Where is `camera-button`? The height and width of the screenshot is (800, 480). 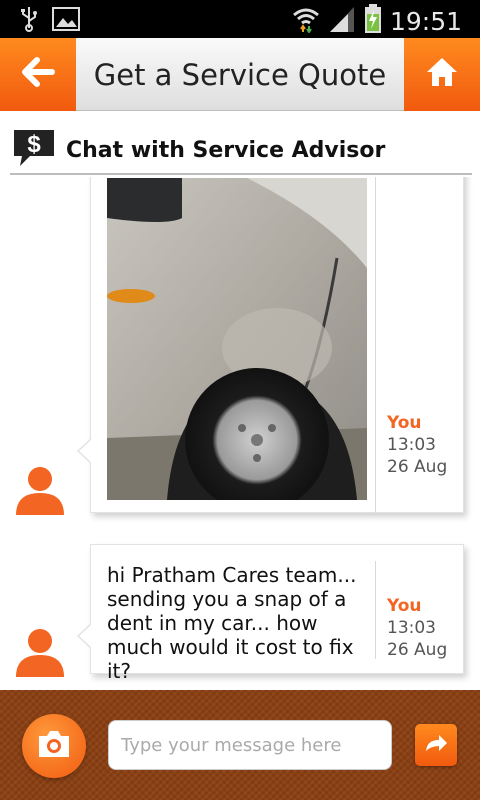
camera-button is located at coordinates (54, 746).